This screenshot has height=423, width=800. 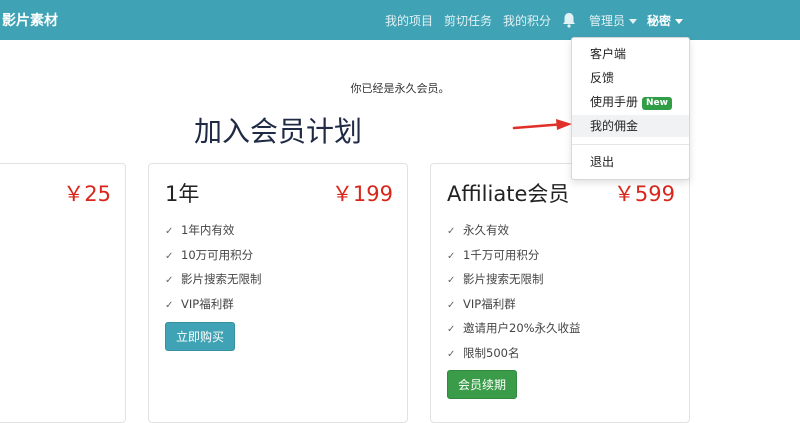 I want to click on plan-price: ￥199, so click(x=362, y=194).